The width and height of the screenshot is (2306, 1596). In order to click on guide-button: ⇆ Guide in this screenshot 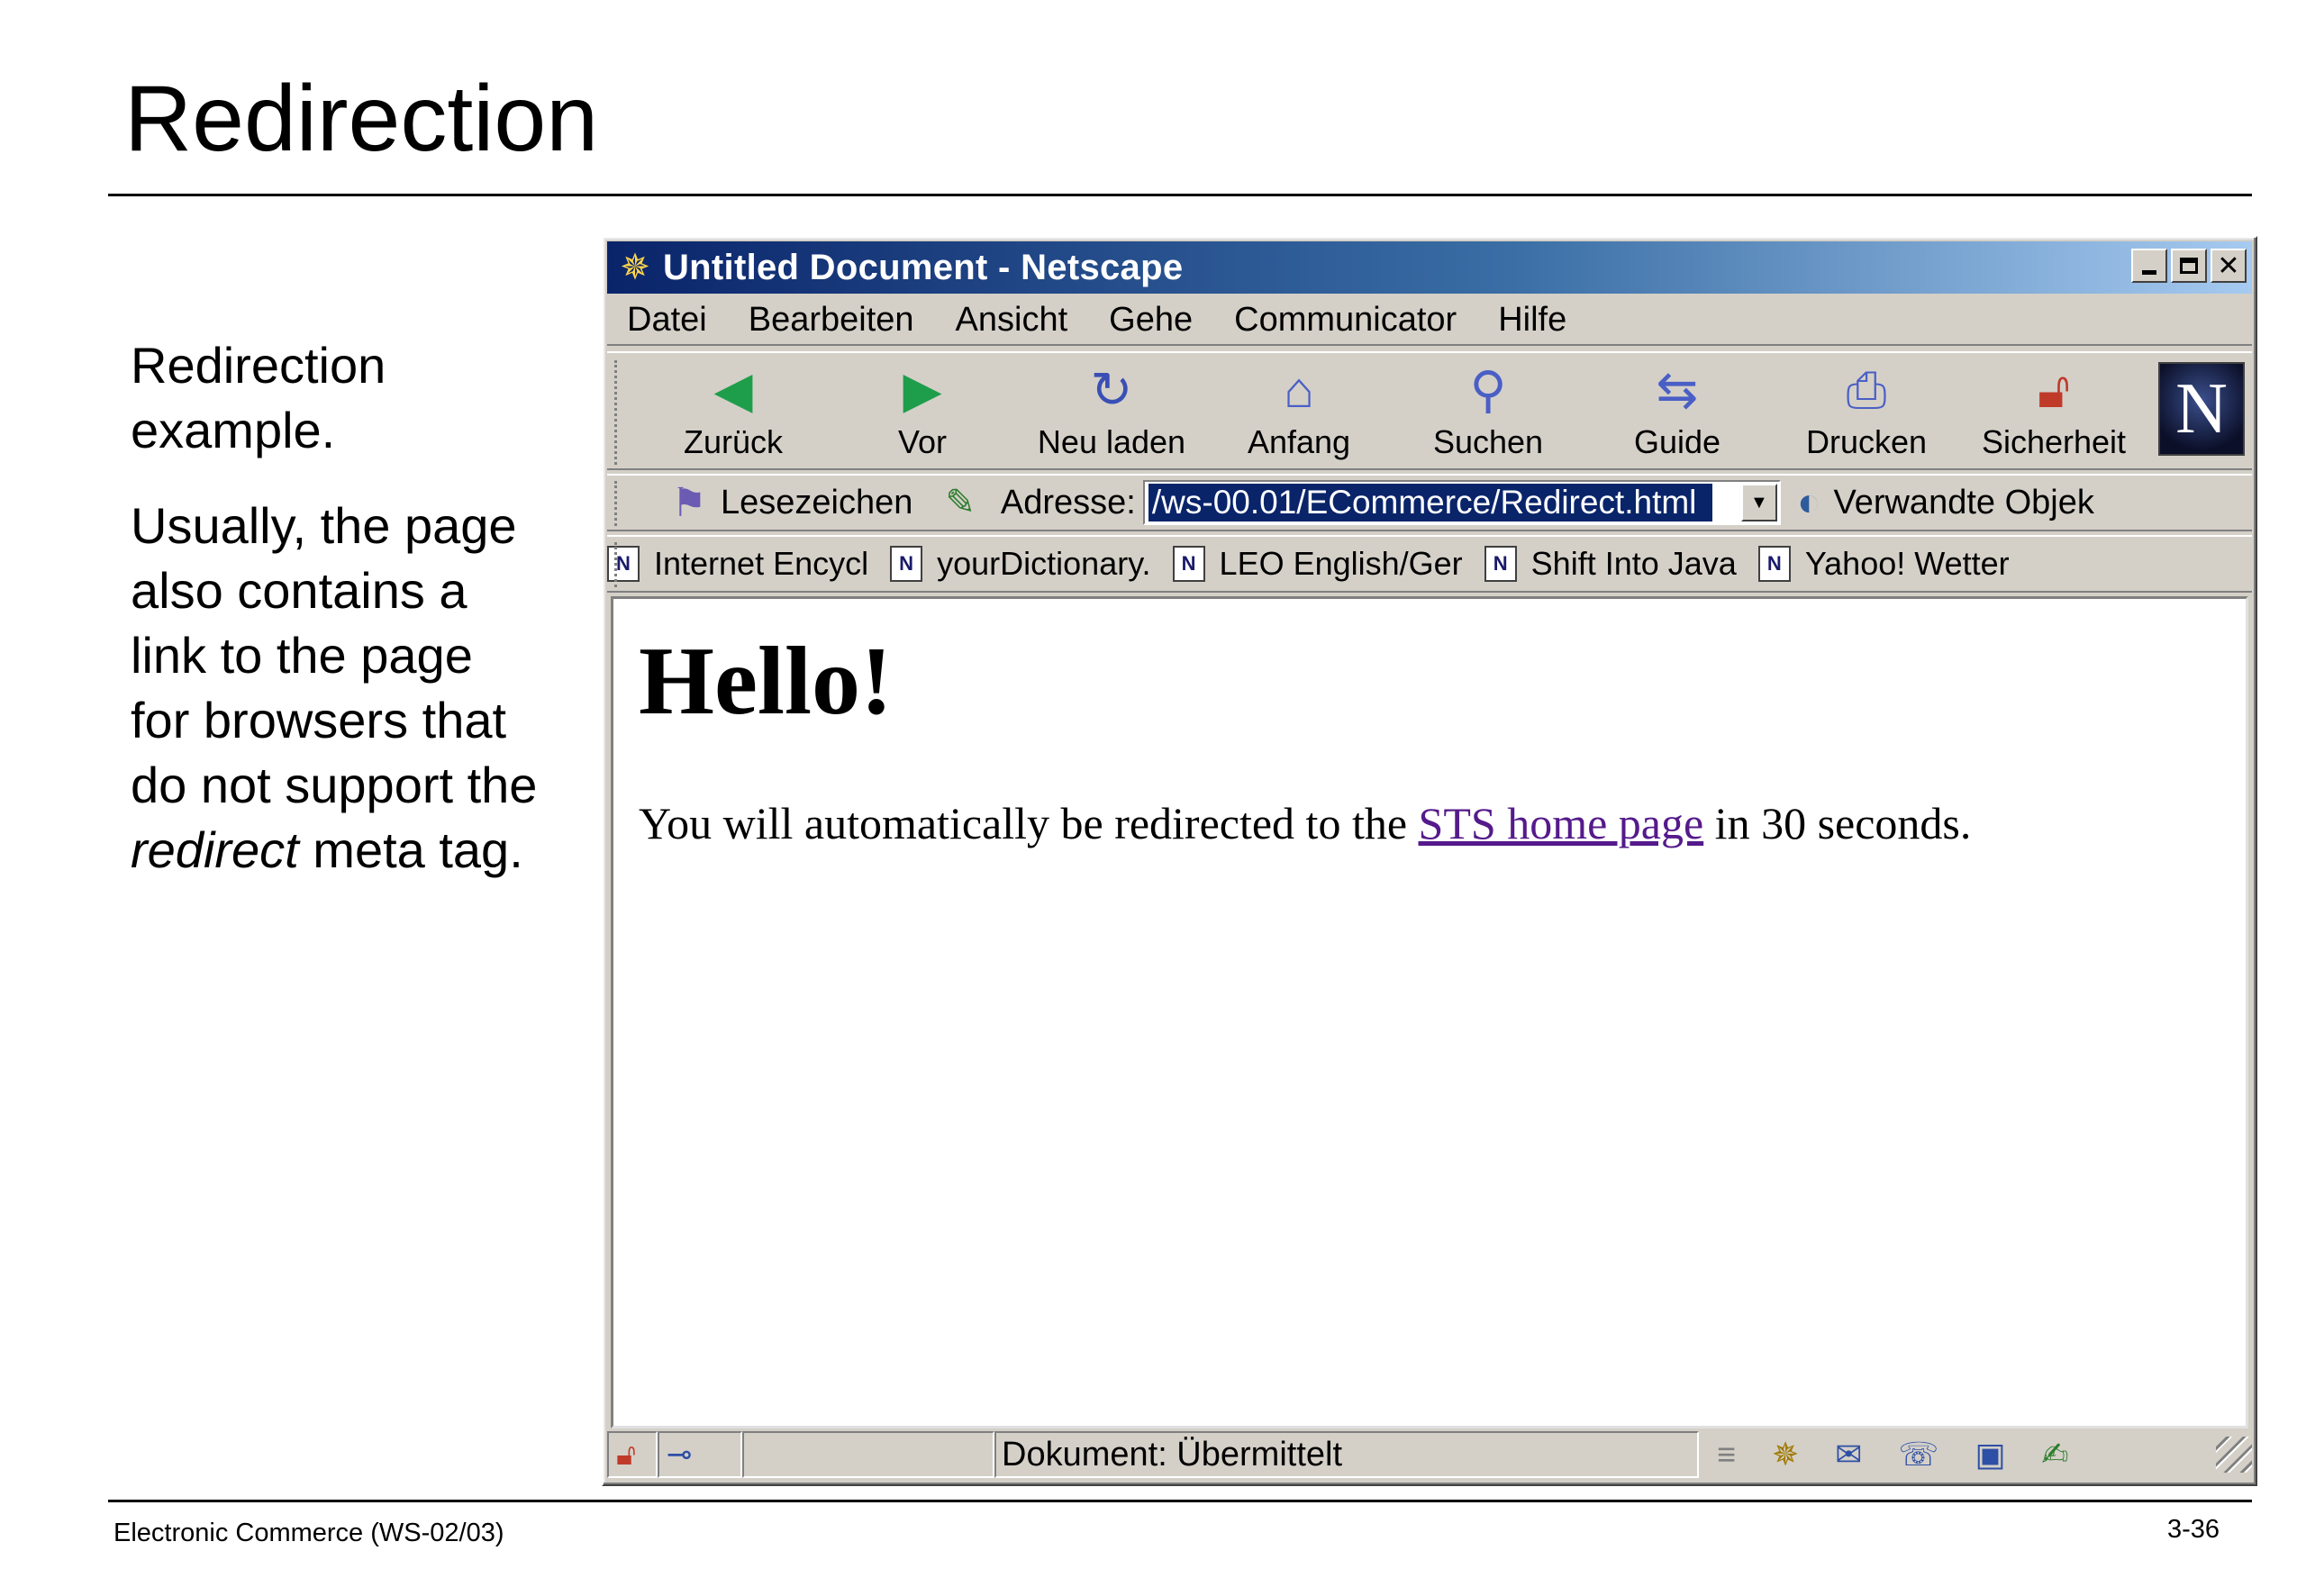, I will do `click(1677, 413)`.